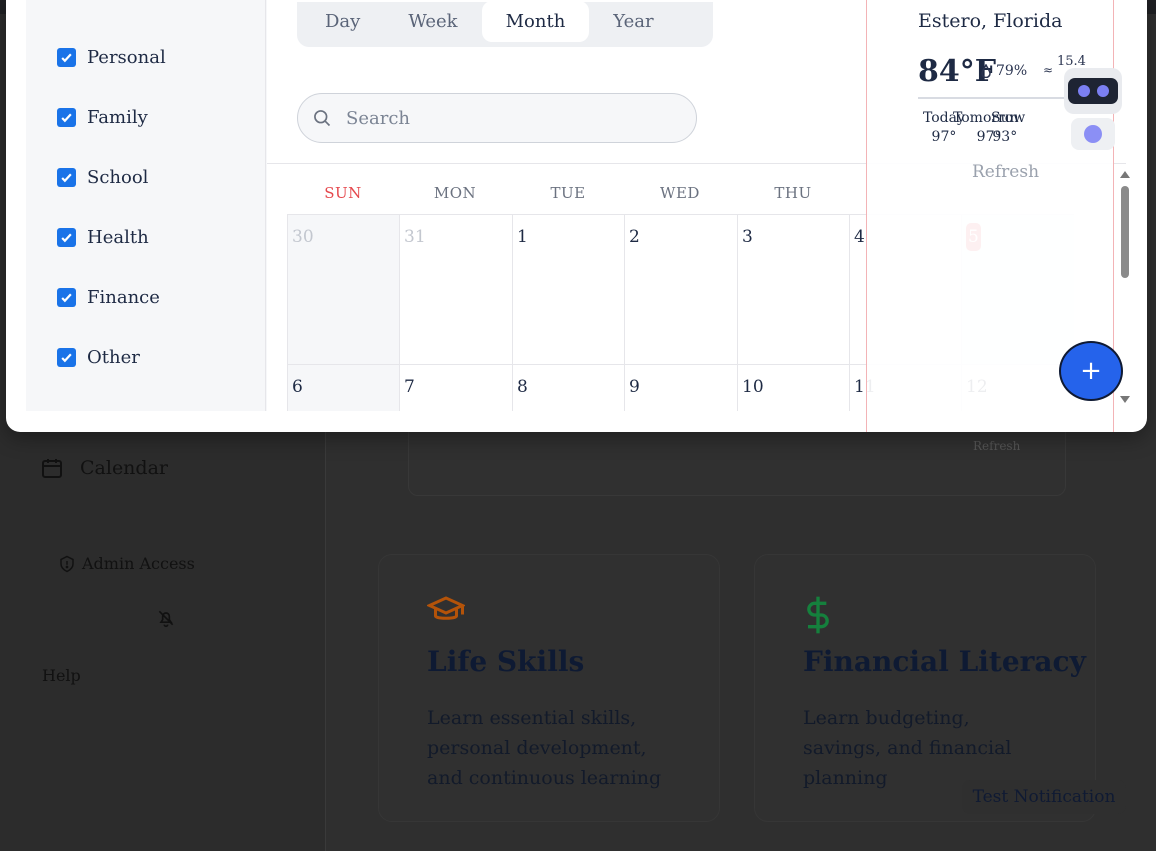 This screenshot has height=851, width=1156. Describe the element at coordinates (1005, 118) in the screenshot. I see `forecast-day: Sun` at that location.